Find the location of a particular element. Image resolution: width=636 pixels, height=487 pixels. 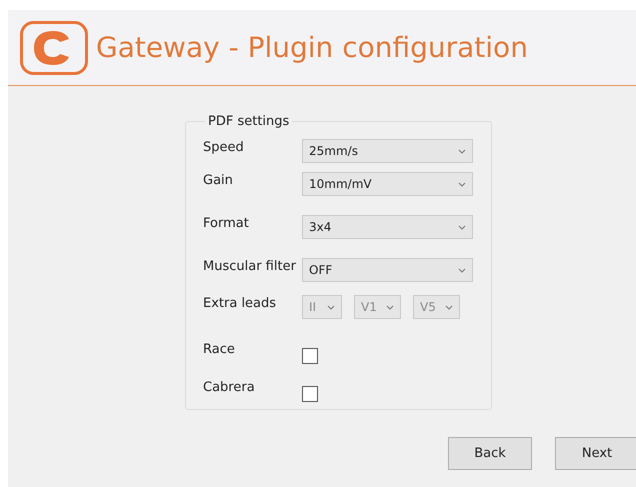

field-label: Muscular filter is located at coordinates (250, 266).